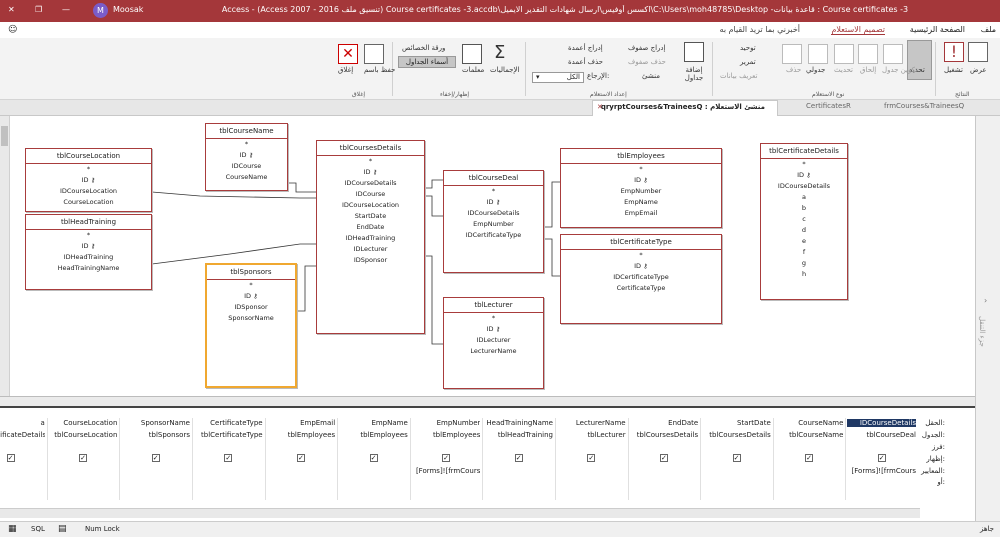  Describe the element at coordinates (641, 213) in the screenshot. I see `field-empemail: EmpEmail` at that location.